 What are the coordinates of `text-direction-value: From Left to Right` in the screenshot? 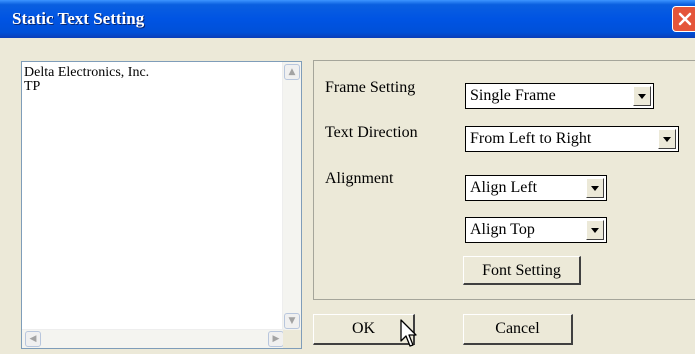 It's located at (531, 138).